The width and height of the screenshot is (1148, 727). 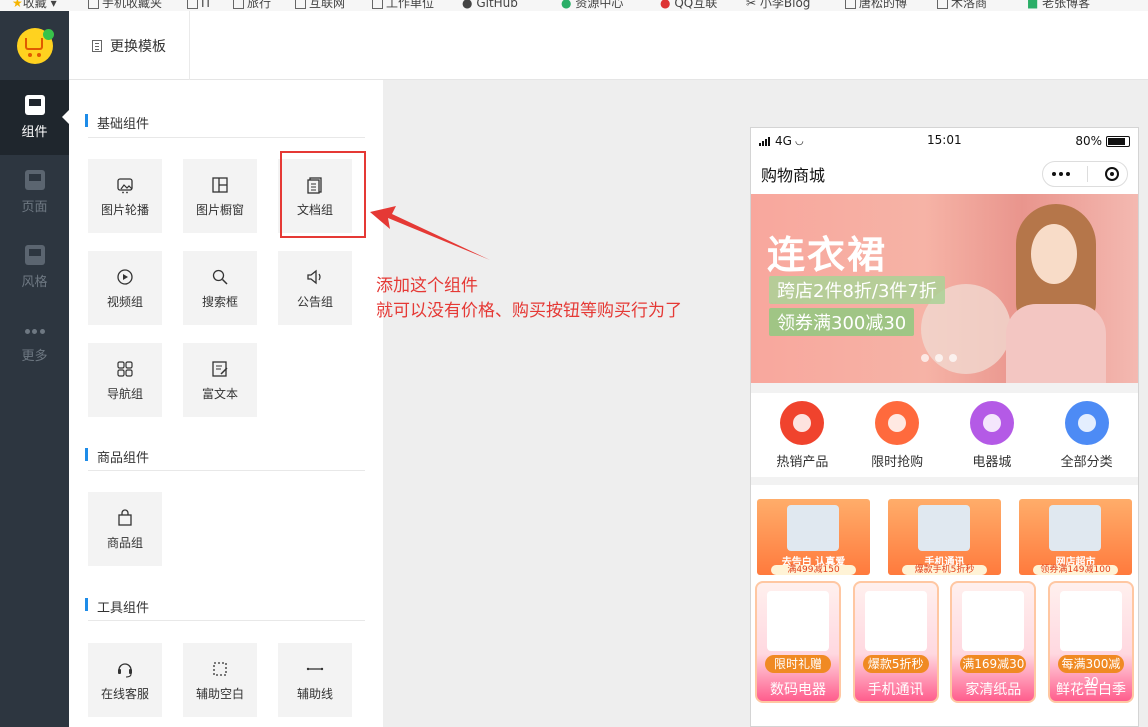 I want to click on rail-item-label: 组件, so click(x=34, y=132).